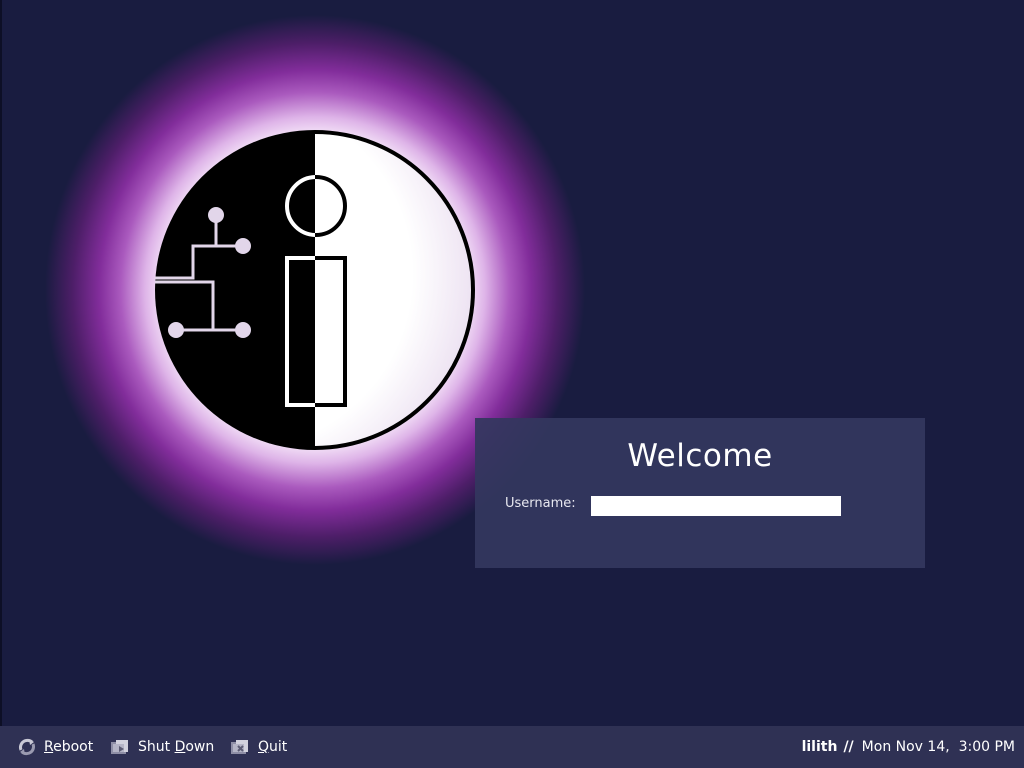 The image size is (1024, 768). What do you see at coordinates (819, 747) in the screenshot?
I see `hostname: lilith` at bounding box center [819, 747].